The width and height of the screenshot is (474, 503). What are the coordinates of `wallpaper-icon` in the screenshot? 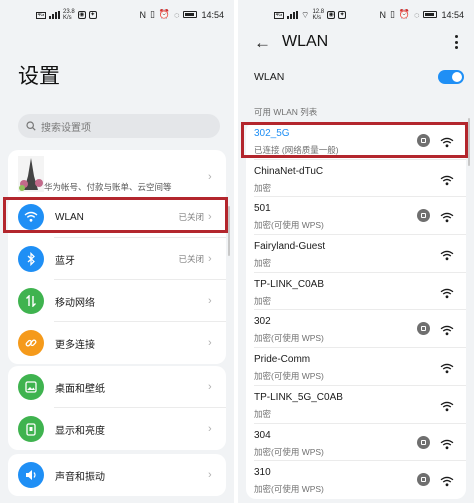 It's located at (31, 387).